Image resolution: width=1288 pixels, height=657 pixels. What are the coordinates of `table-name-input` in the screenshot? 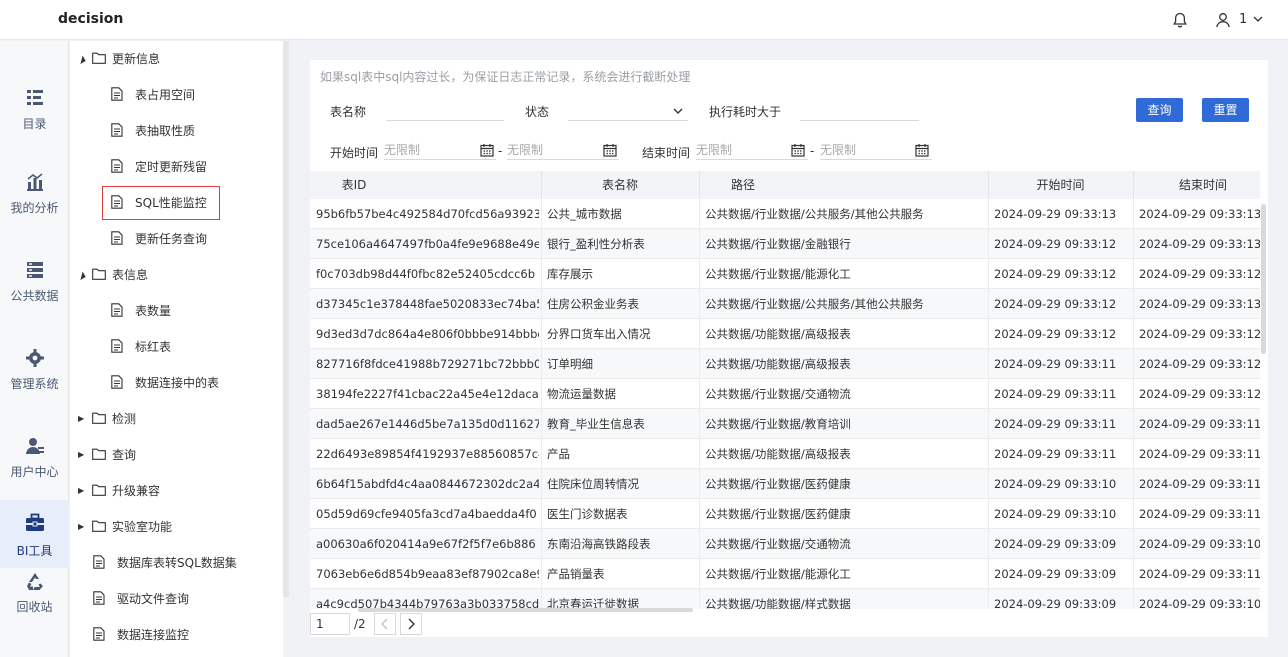 It's located at (445, 110).